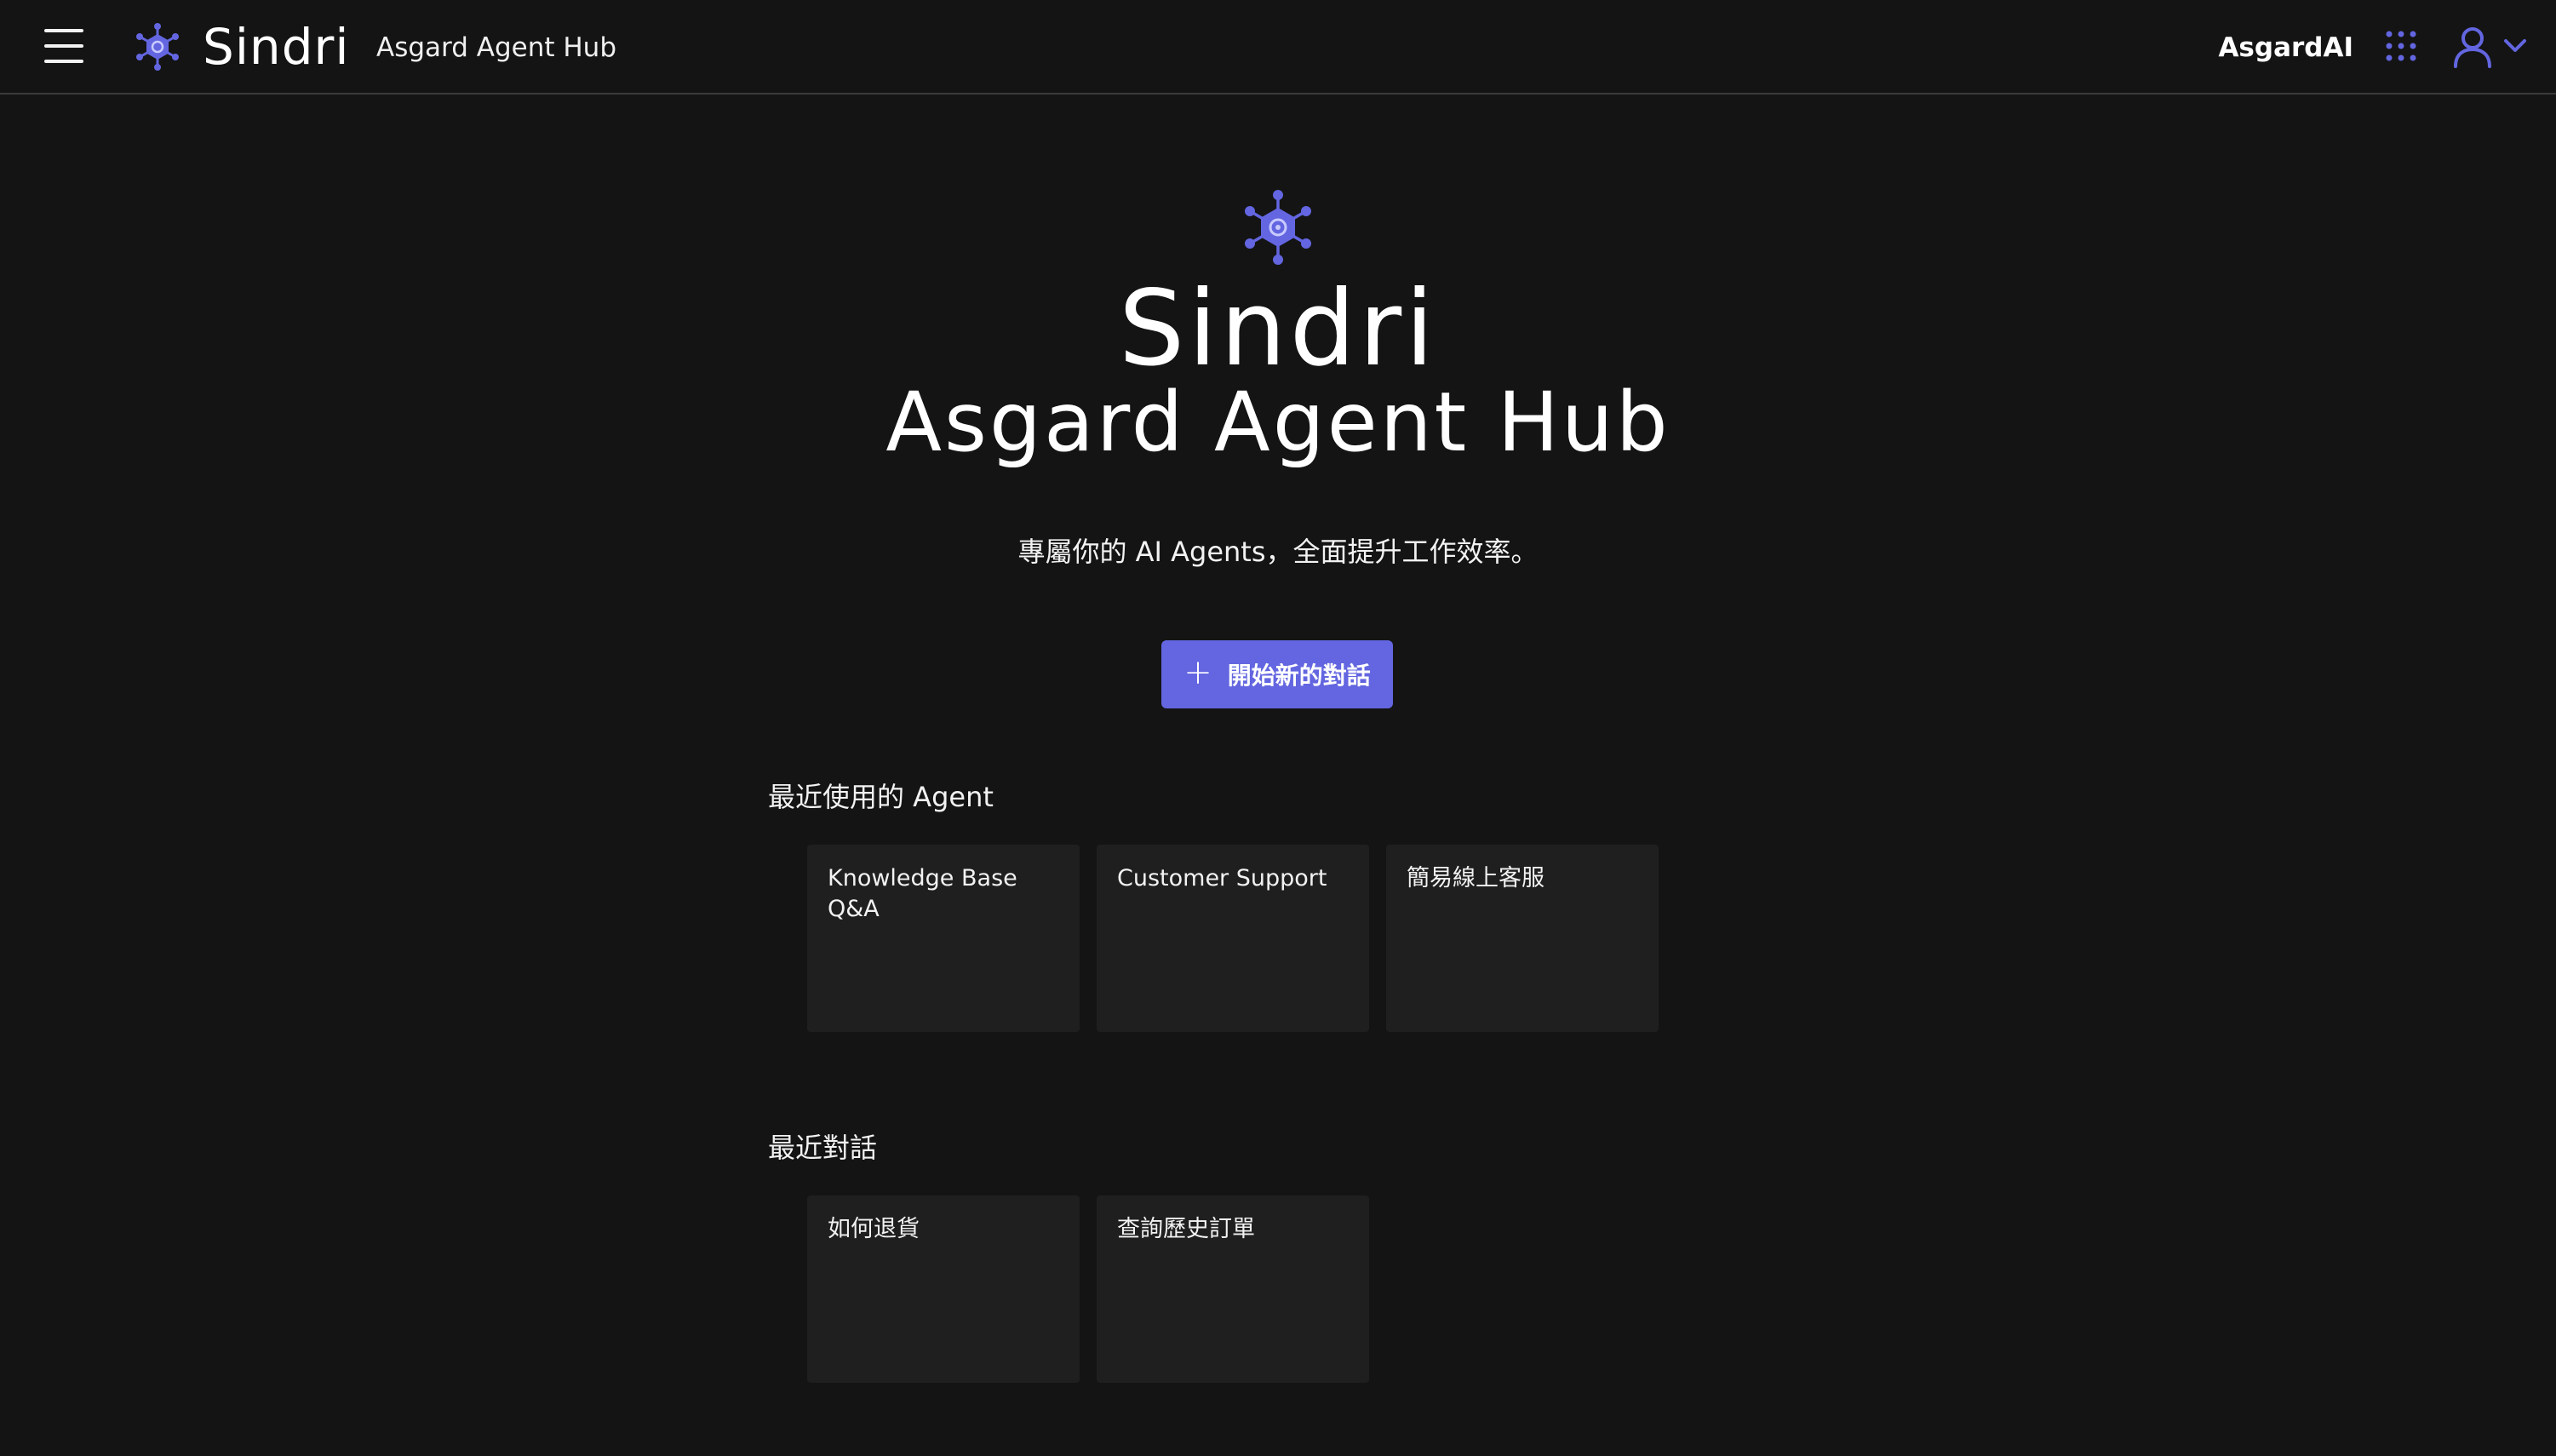 The image size is (2556, 1456). I want to click on organization-name: AsgardAI, so click(2285, 48).